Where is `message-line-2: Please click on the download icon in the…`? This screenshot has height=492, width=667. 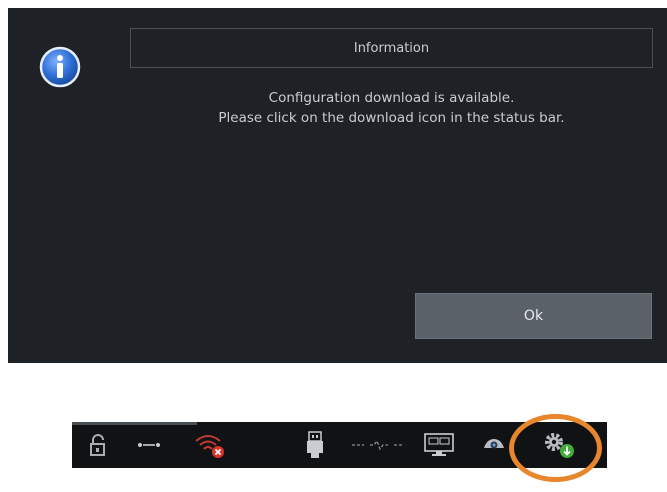
message-line-2: Please click on the download icon in the… is located at coordinates (391, 118).